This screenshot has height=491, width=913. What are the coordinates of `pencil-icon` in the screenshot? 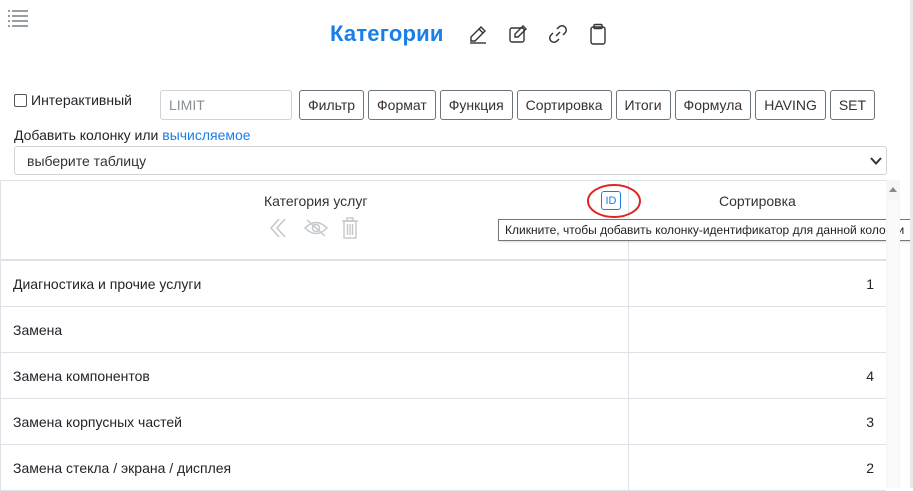 It's located at (478, 34).